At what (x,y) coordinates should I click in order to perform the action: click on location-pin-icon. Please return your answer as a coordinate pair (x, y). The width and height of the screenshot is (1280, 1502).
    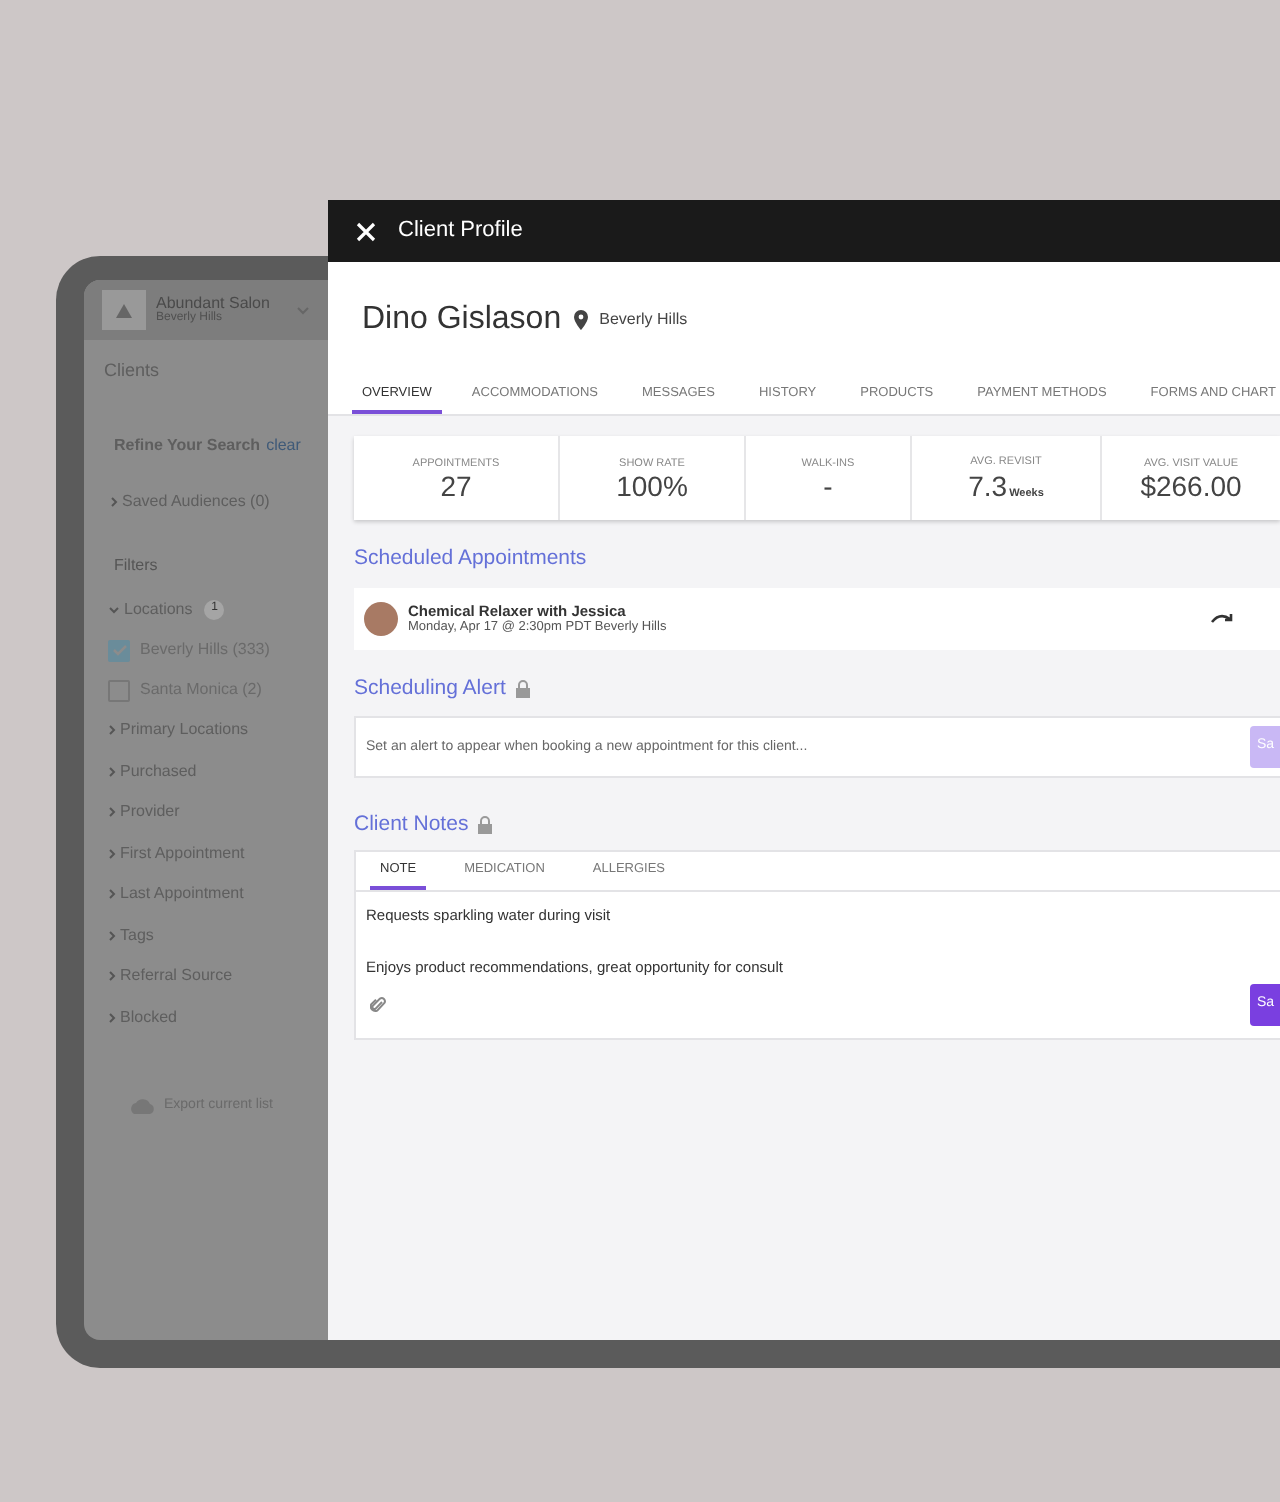
    Looking at the image, I should click on (580, 320).